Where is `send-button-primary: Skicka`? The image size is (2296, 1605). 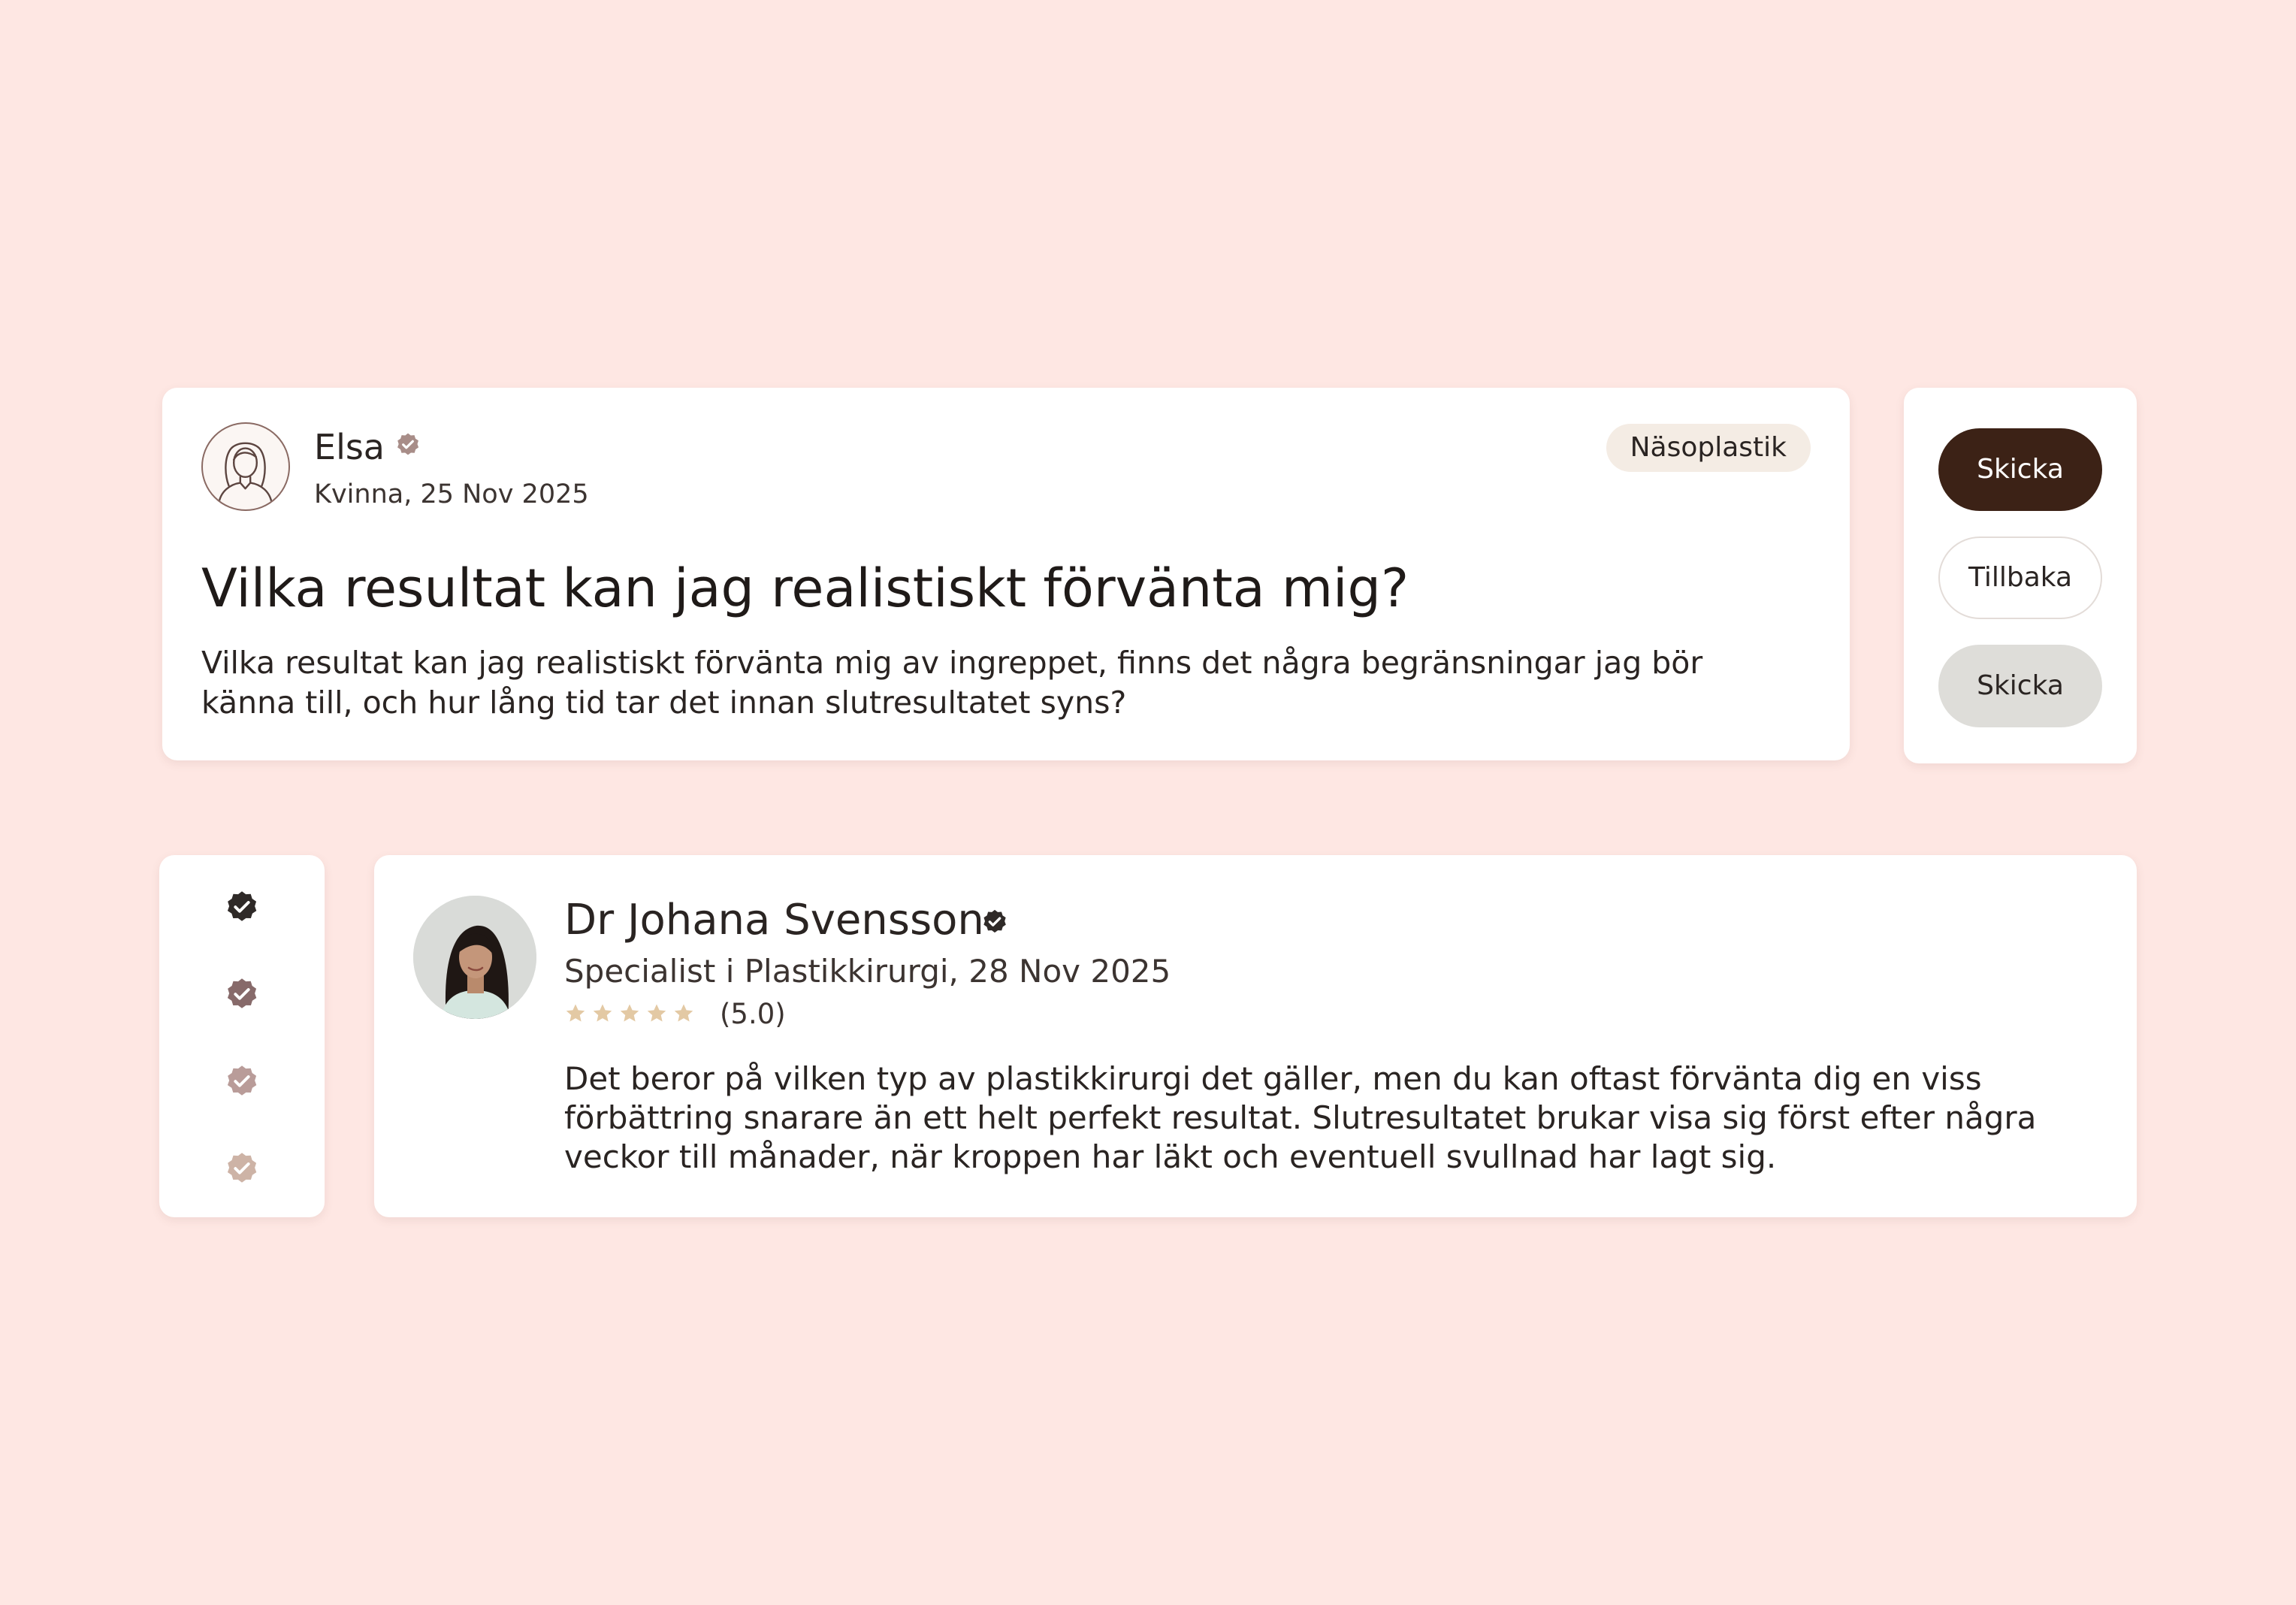
send-button-primary: Skicka is located at coordinates (2020, 469).